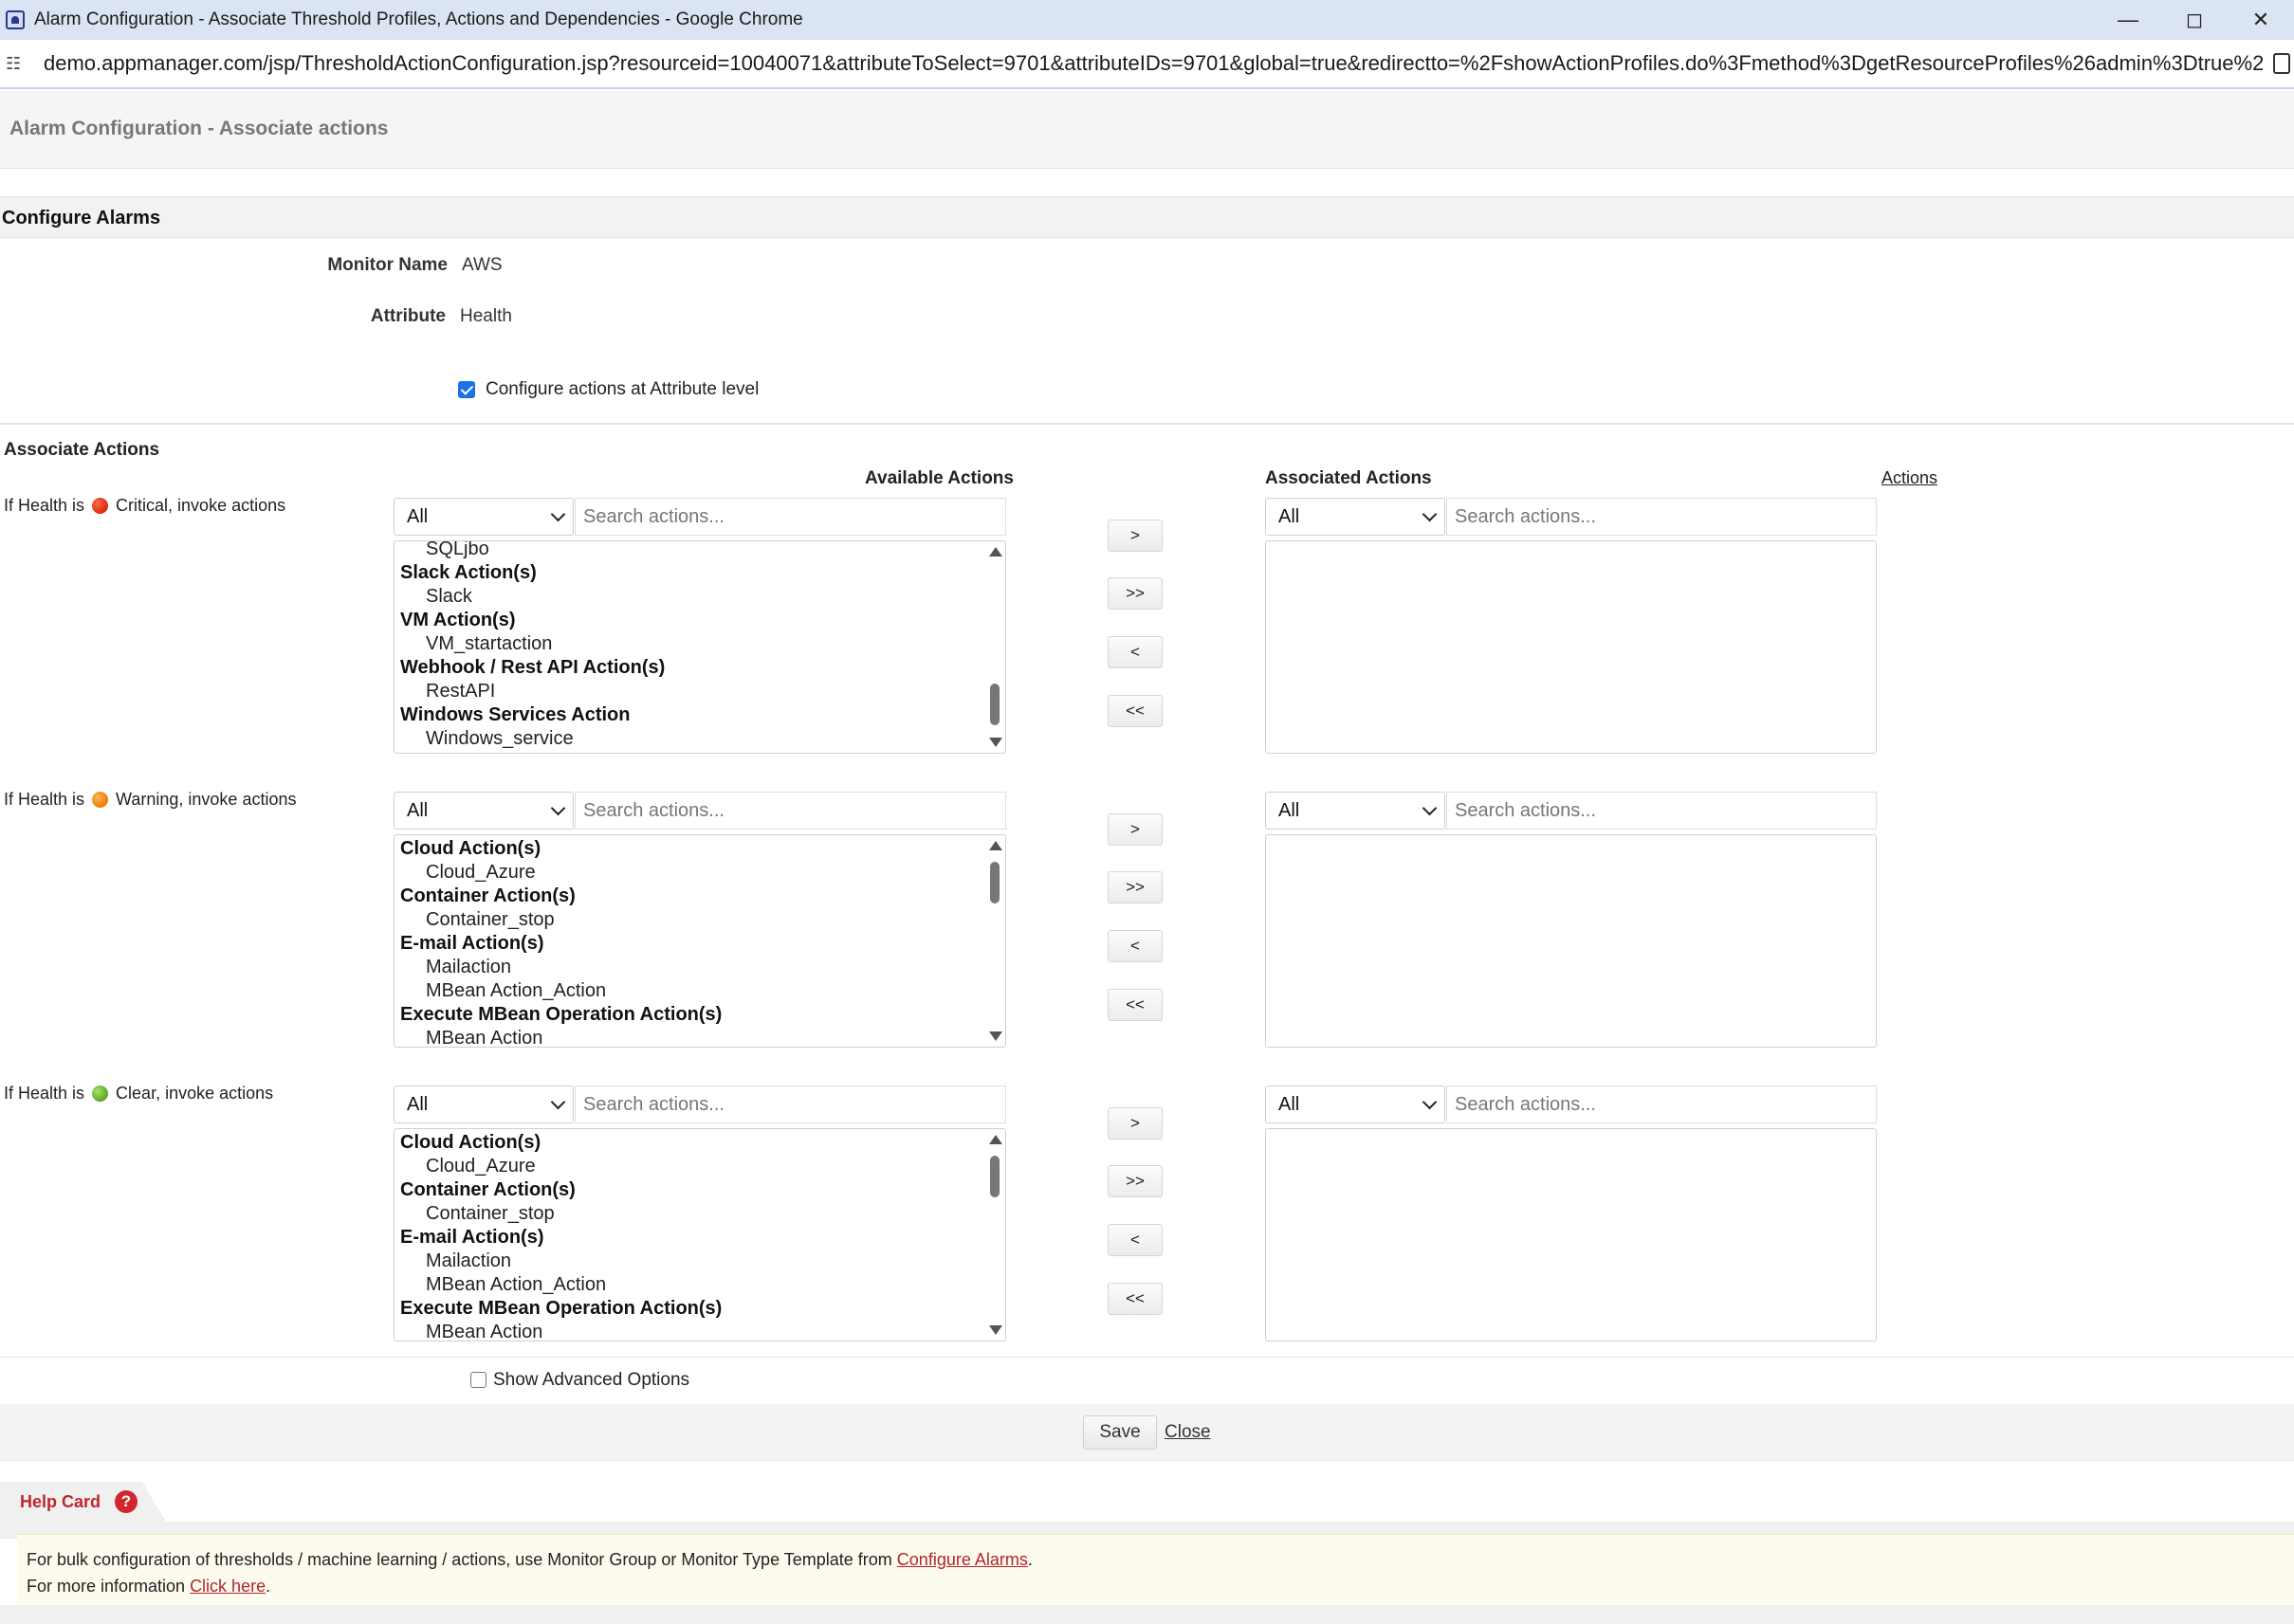 The image size is (2294, 1624). I want to click on warning-status-icon, so click(100, 800).